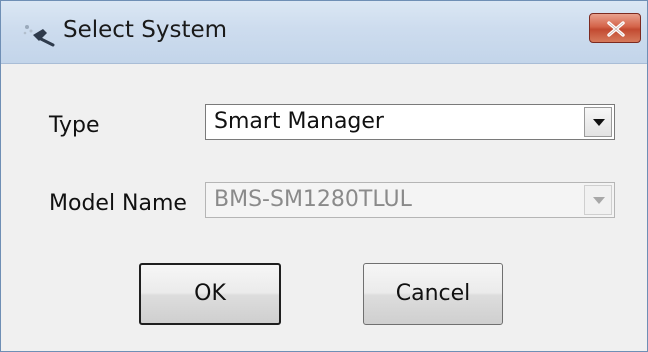 The image size is (648, 352). What do you see at coordinates (74, 125) in the screenshot?
I see `type-label: Type` at bounding box center [74, 125].